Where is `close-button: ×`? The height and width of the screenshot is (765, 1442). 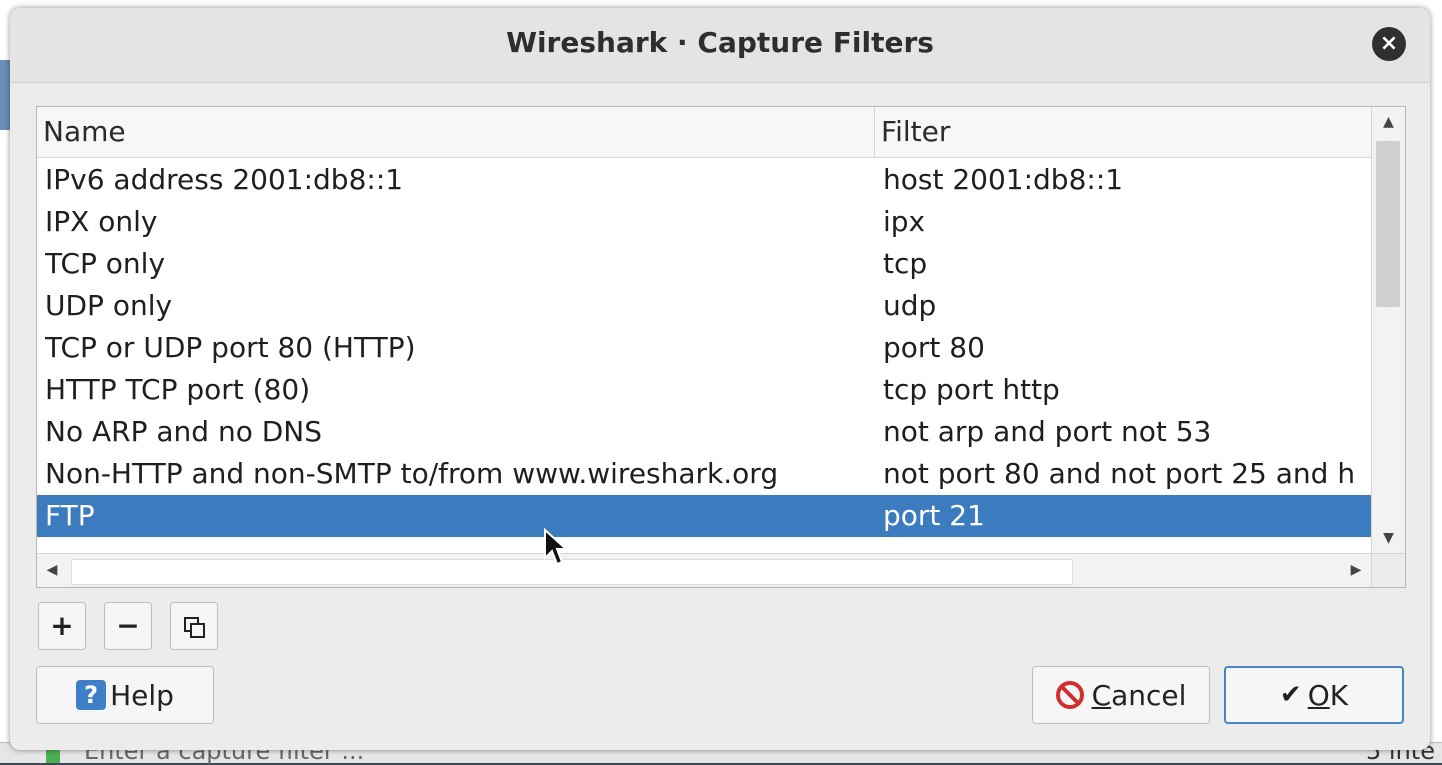
close-button: × is located at coordinates (1389, 44).